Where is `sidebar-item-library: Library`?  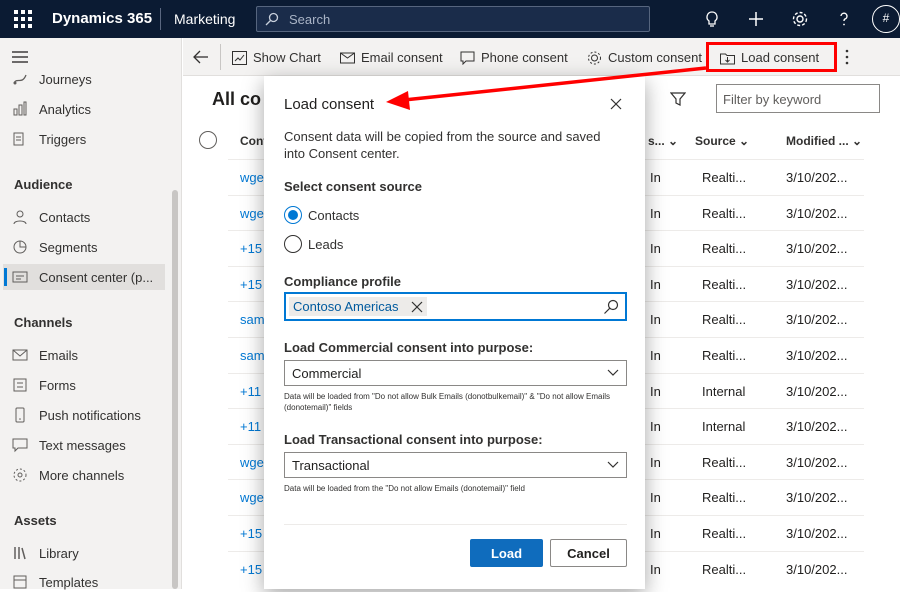 sidebar-item-library: Library is located at coordinates (45, 553).